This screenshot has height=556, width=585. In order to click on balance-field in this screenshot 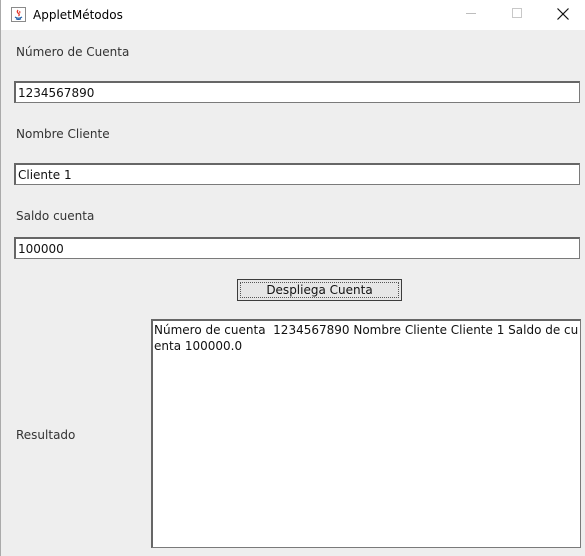, I will do `click(297, 248)`.